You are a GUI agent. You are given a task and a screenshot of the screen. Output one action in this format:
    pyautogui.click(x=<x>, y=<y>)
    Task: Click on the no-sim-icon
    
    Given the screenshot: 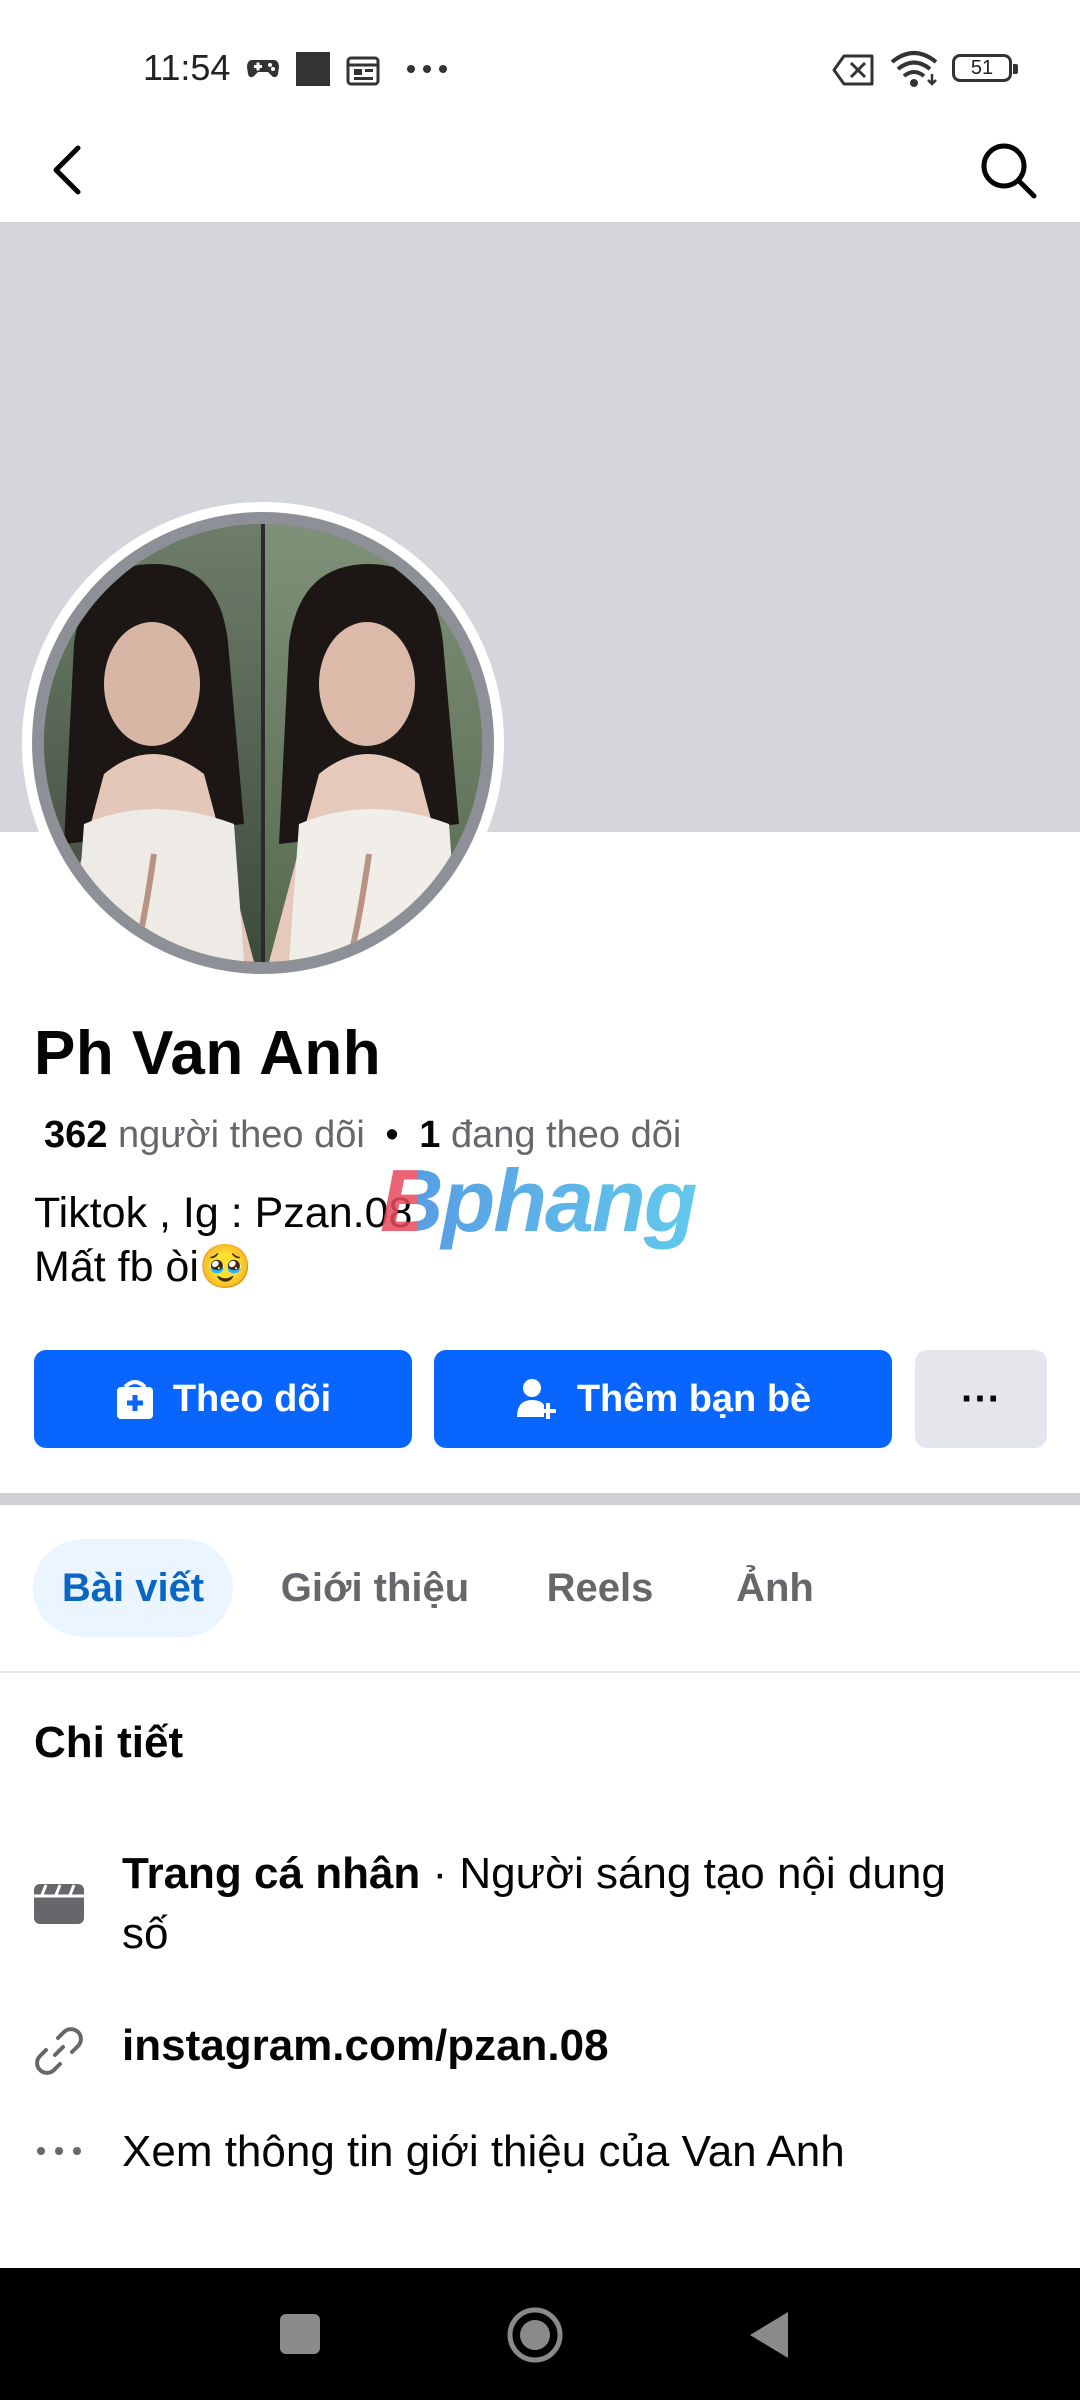 What is the action you would take?
    pyautogui.click(x=853, y=70)
    